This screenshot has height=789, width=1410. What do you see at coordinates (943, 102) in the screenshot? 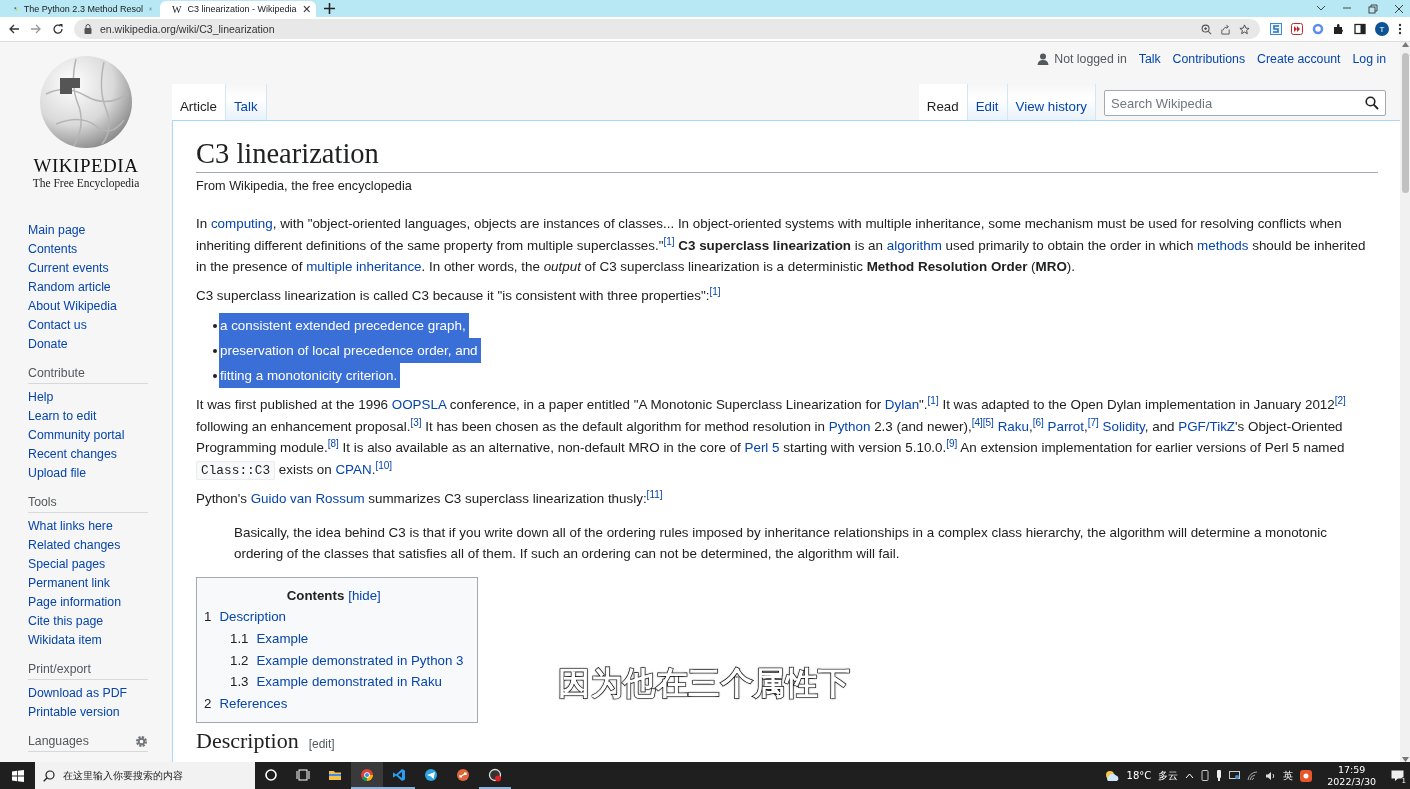
I see `page-tab: Read` at bounding box center [943, 102].